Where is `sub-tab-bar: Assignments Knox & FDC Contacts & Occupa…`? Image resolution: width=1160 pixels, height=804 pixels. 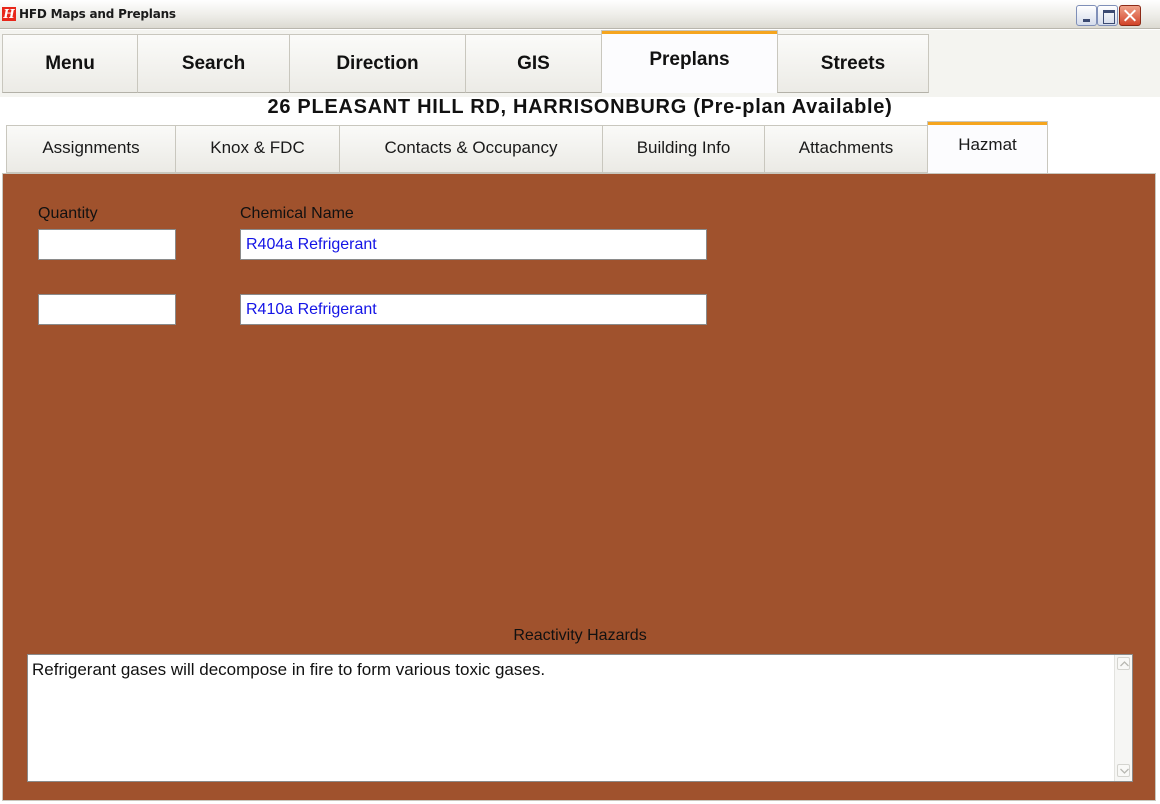
sub-tab-bar: Assignments Knox & FDC Contacts & Occupa… is located at coordinates (580, 146).